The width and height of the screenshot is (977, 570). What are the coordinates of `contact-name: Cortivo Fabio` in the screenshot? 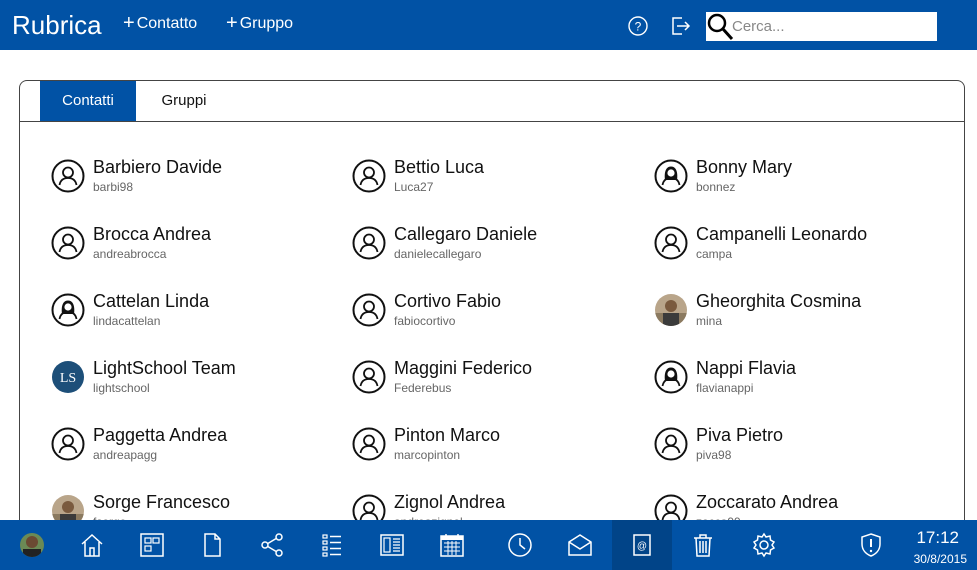 It's located at (448, 301).